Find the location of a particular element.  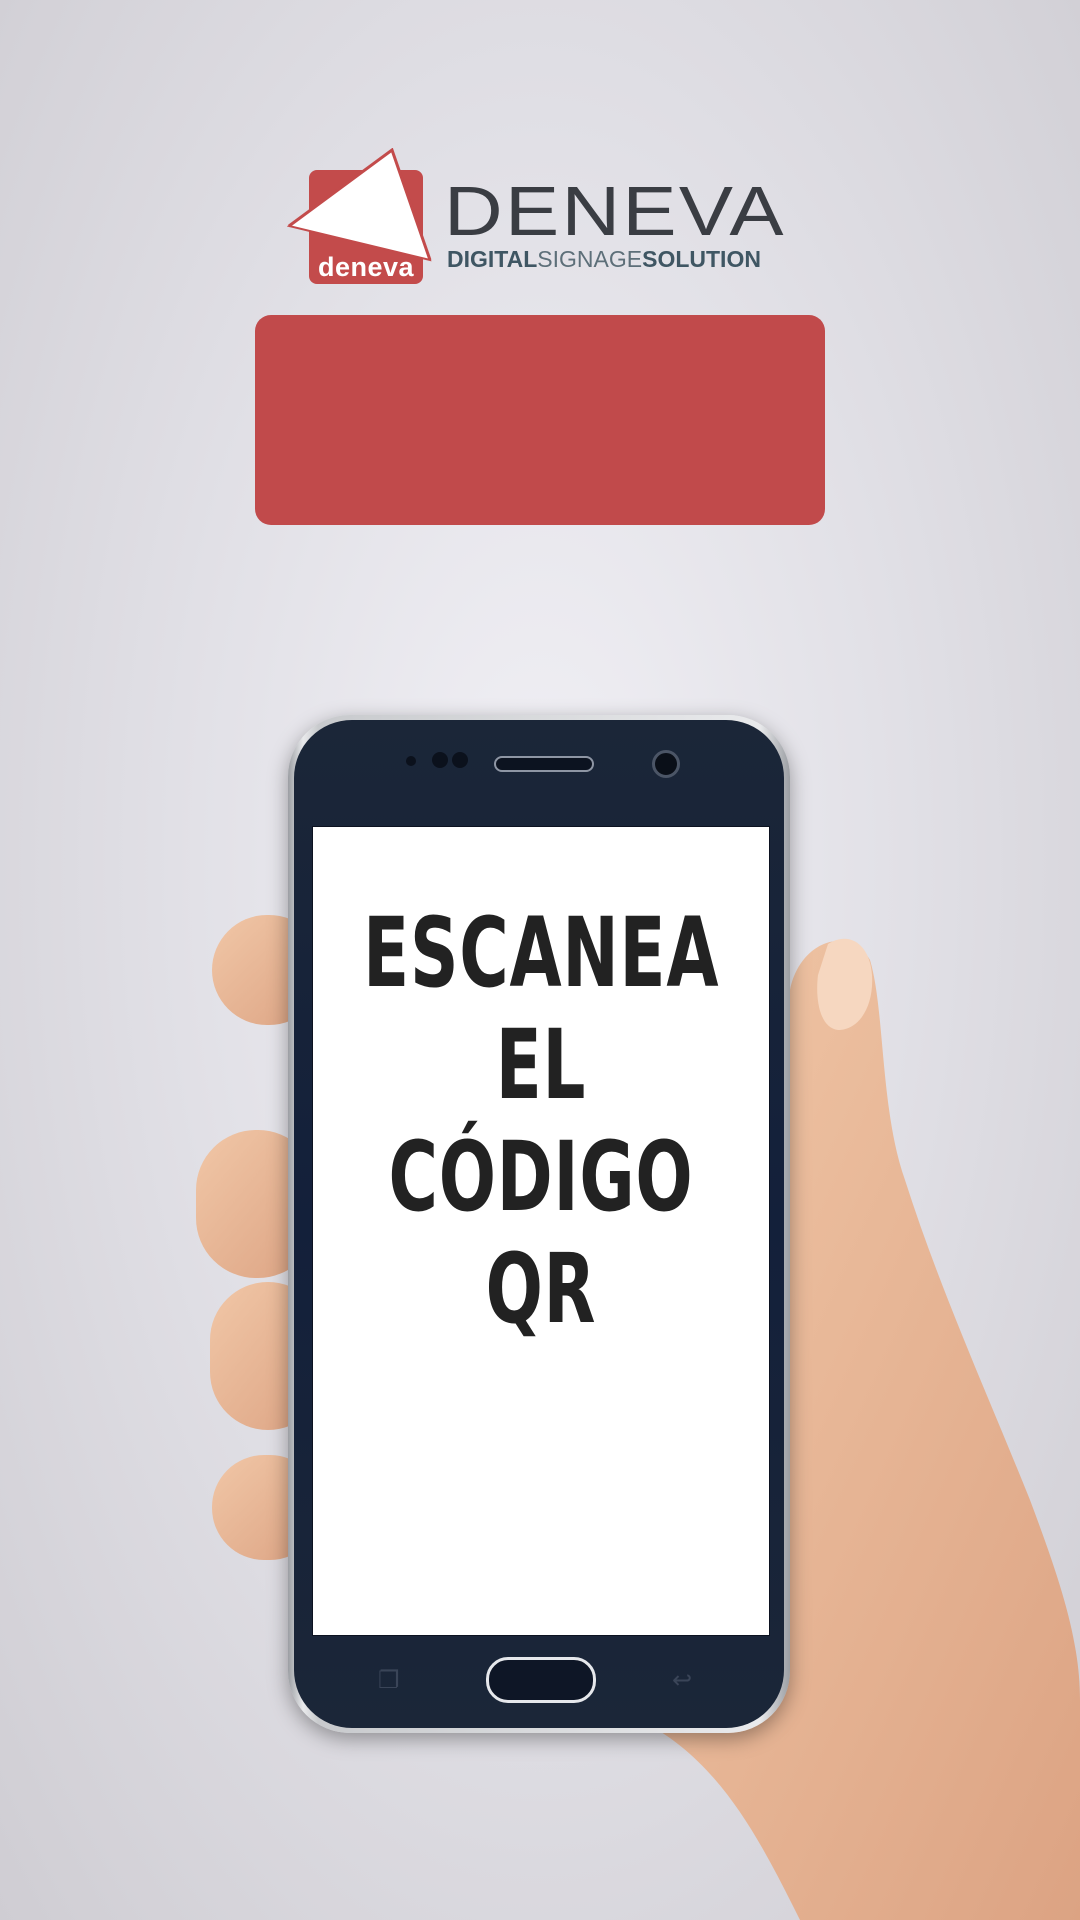

back-icon: ↩ is located at coordinates (682, 1680).